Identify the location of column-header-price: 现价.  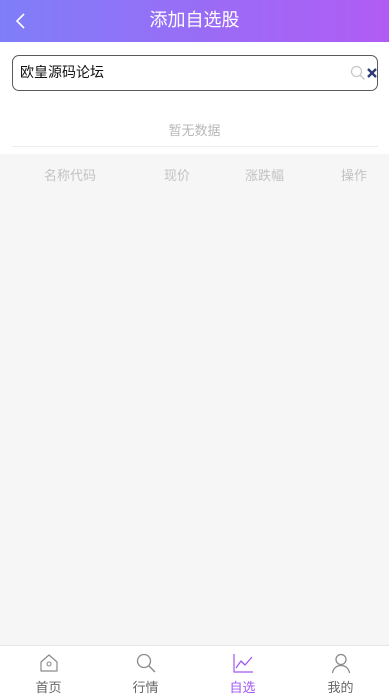
(177, 176).